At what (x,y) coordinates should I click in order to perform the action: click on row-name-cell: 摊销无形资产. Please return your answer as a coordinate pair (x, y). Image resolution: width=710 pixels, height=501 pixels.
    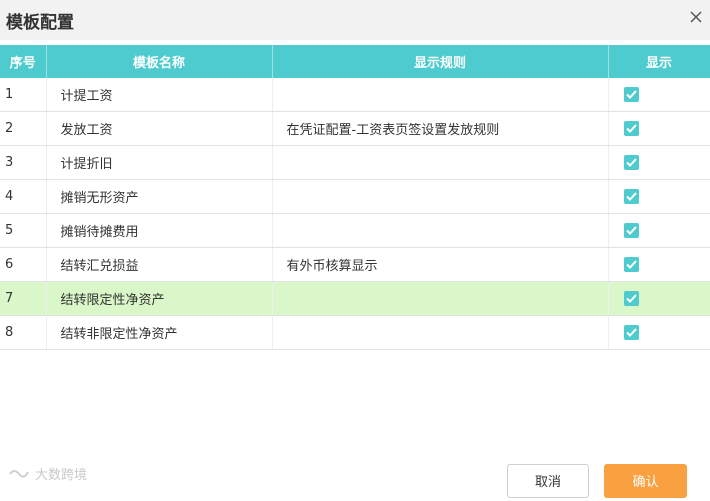
    Looking at the image, I should click on (159, 196).